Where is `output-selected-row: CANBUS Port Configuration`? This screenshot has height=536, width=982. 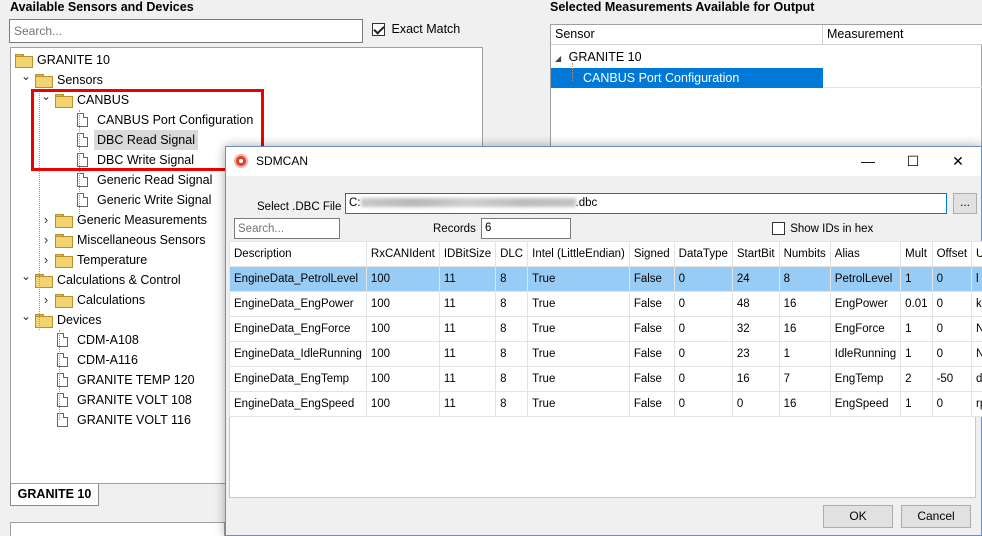 output-selected-row: CANBUS Port Configuration is located at coordinates (687, 78).